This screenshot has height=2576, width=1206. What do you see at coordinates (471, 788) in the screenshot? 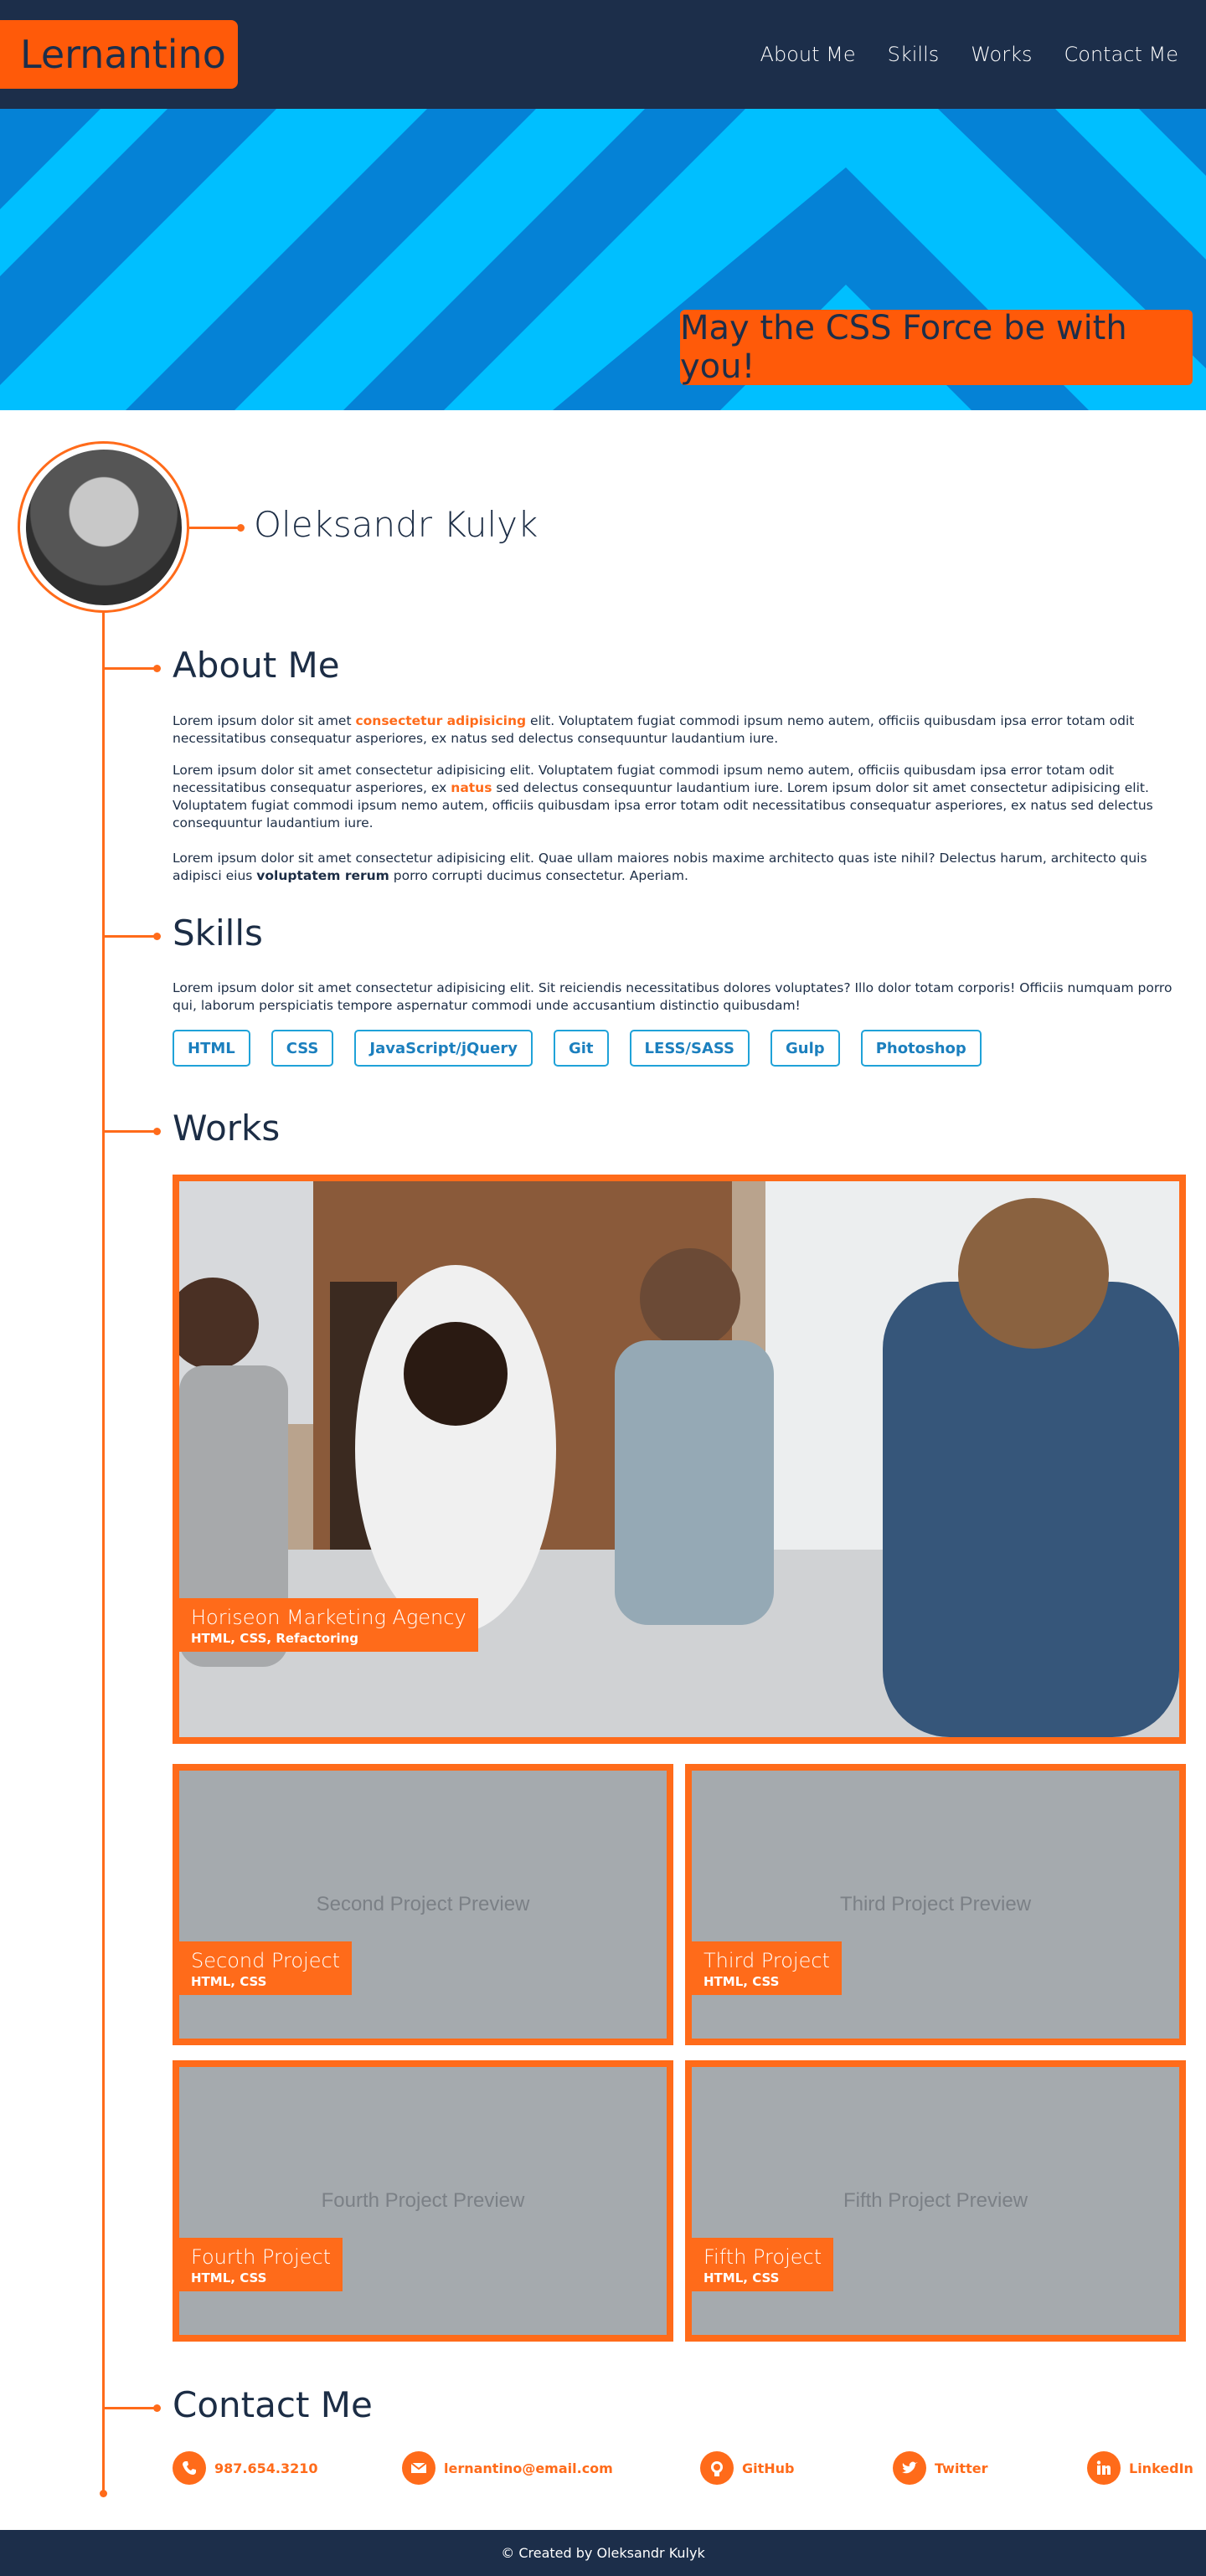
I see `about-highlight-2: natus` at bounding box center [471, 788].